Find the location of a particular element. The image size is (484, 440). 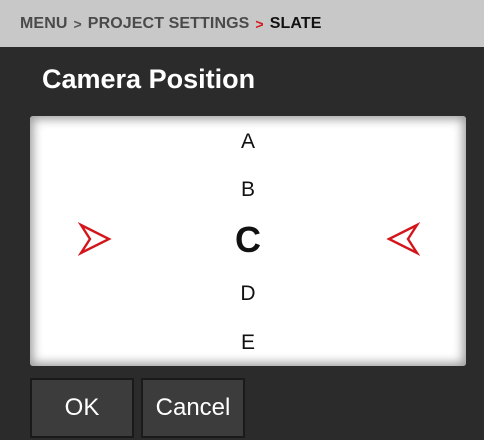

breadcrumb-menu: MENU is located at coordinates (44, 24).